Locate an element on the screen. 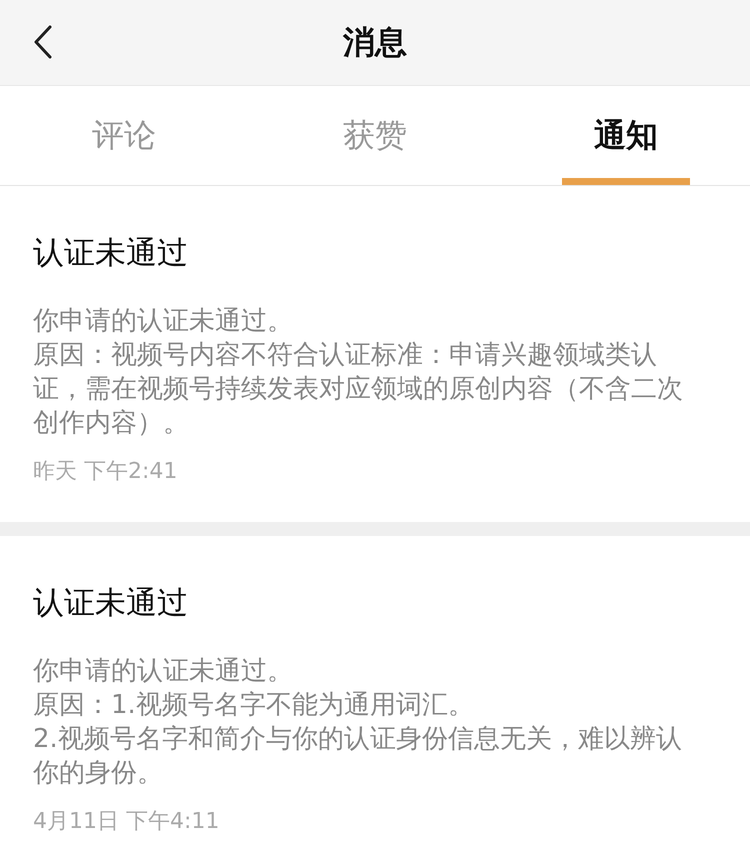  notification-text: 原因：视频号内容不符合认证标准：申请兴趣领域类认证，需在视频号持续发表对应领域的原创内容（不含二次创作内容）。 is located at coordinates (358, 389).